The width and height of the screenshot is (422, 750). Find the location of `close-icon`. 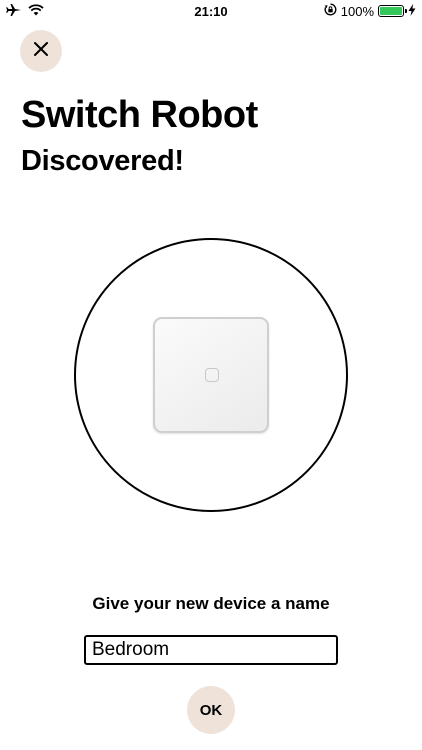

close-icon is located at coordinates (41, 51).